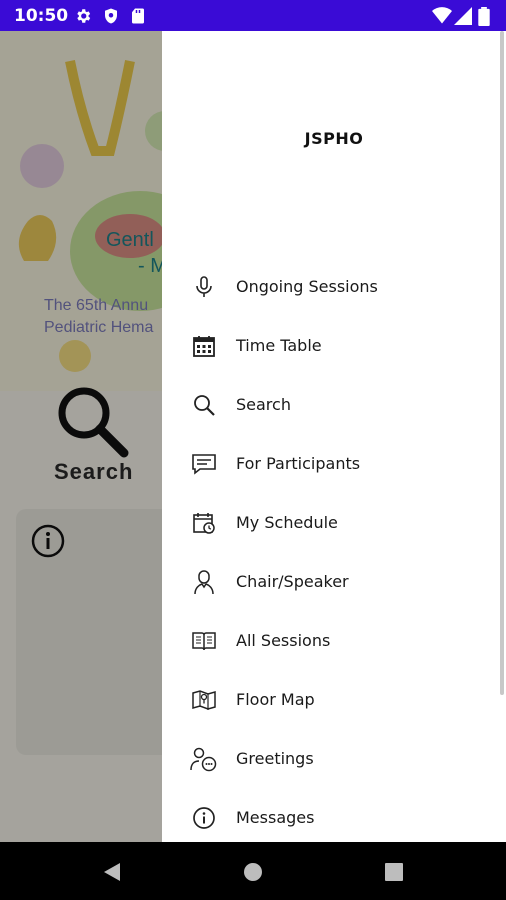 The height and width of the screenshot is (900, 506). I want to click on menu-item-label: For Participants, so click(298, 463).